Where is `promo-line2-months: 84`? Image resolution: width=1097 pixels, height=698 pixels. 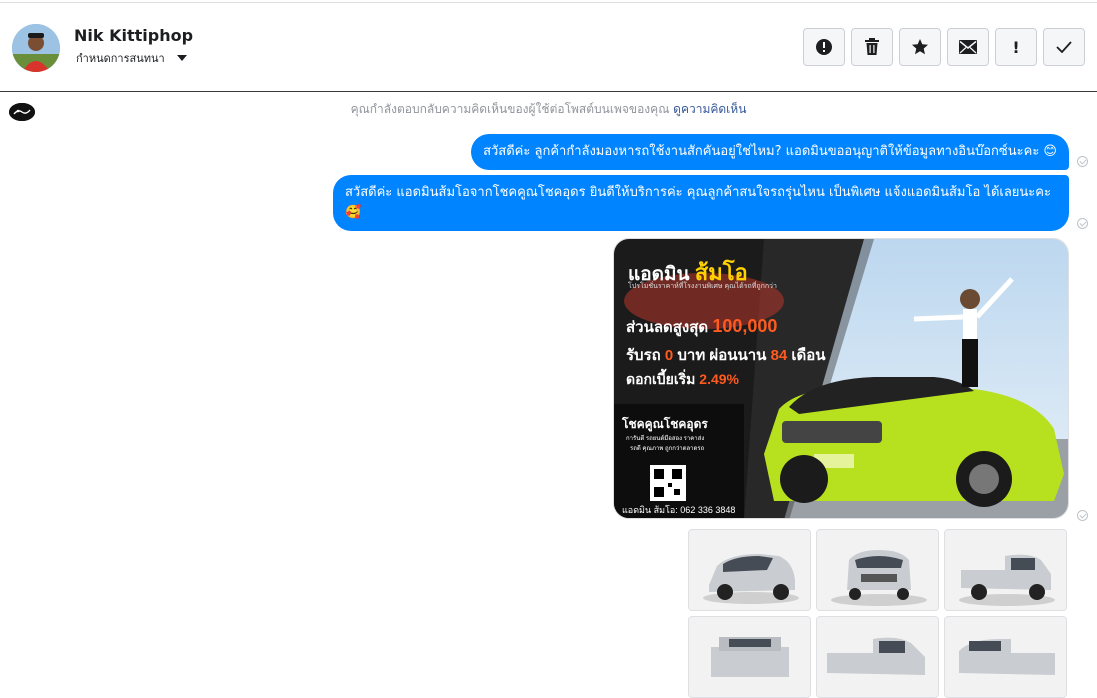
promo-line2-months: 84 is located at coordinates (779, 355).